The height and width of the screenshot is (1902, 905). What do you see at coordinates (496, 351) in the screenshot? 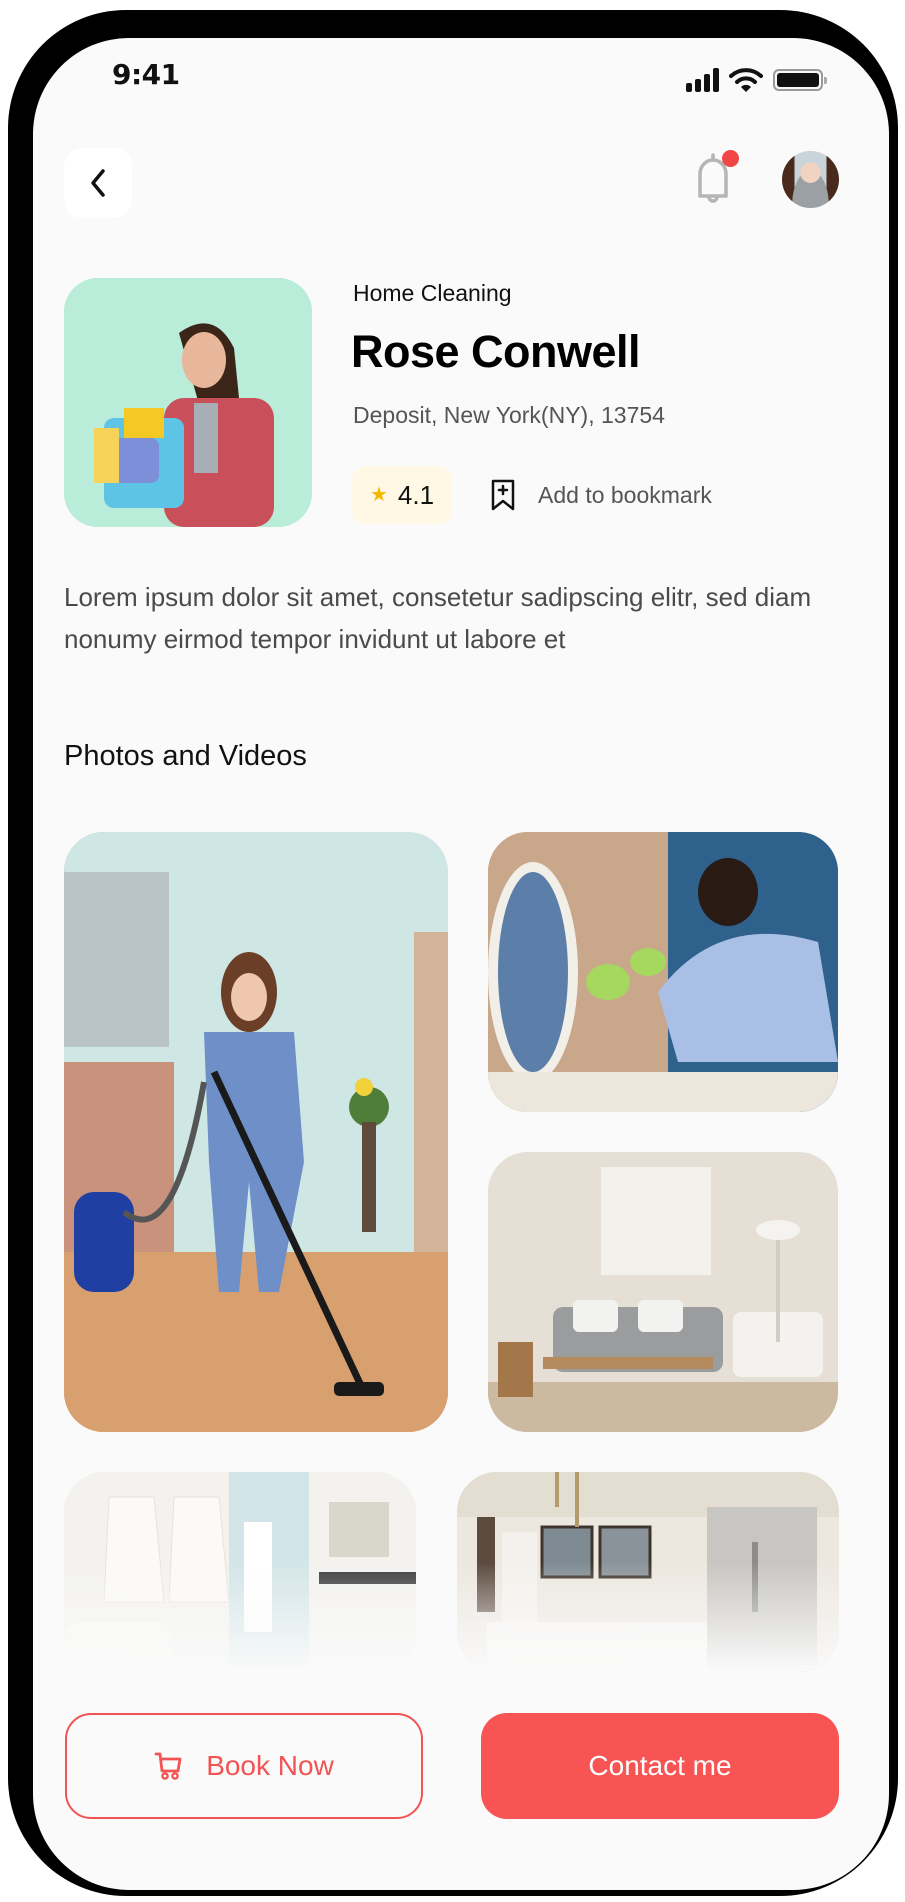
I see `provider-name: Rose Conwell` at bounding box center [496, 351].